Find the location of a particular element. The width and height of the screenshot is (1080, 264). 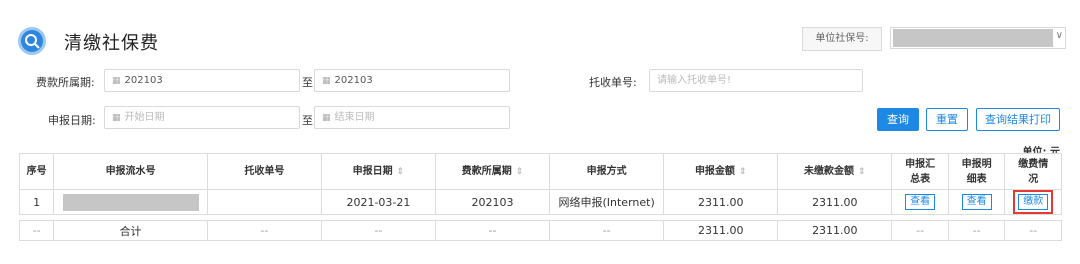

pay-highlight: 缴款 is located at coordinates (1033, 202).